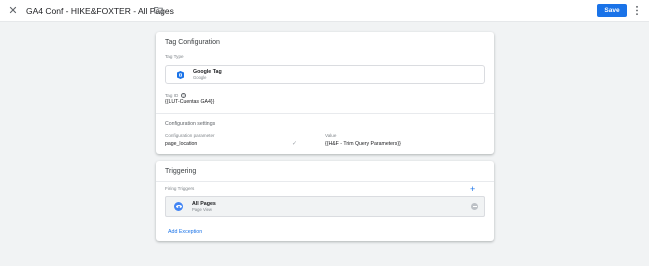 This screenshot has width=649, height=266. I want to click on add-trigger-button: +, so click(472, 189).